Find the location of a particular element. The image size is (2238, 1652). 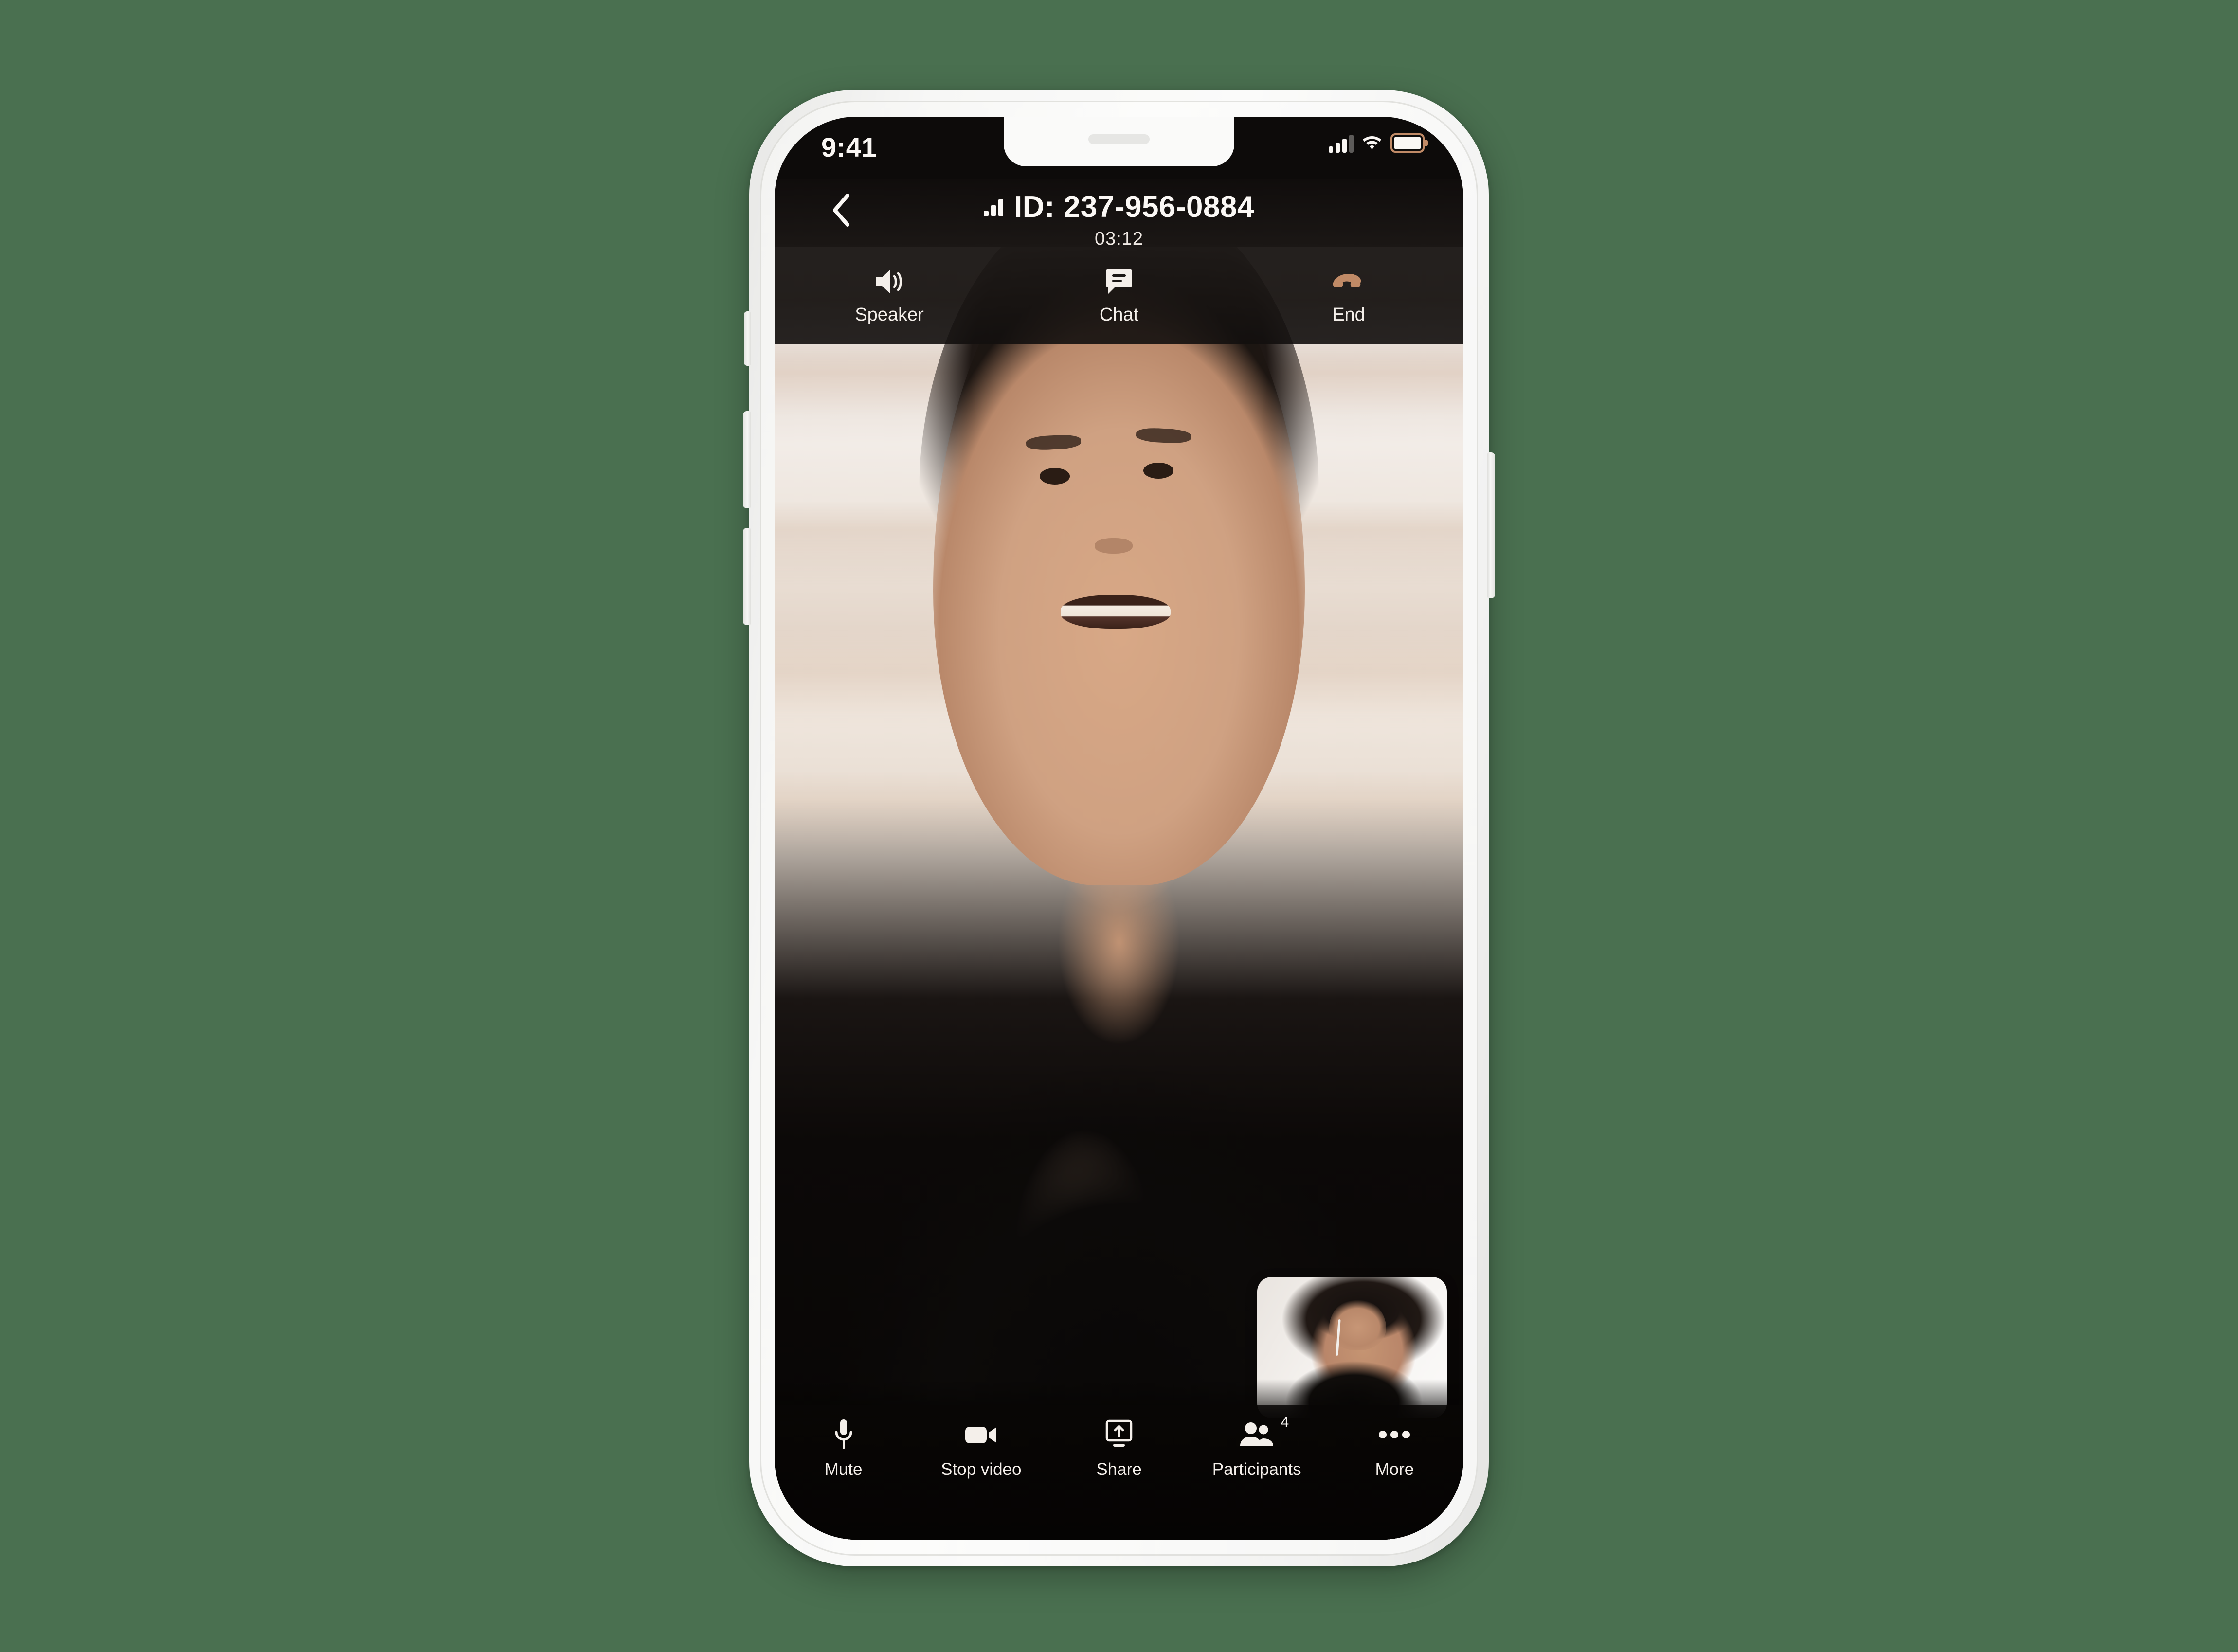

volume-down-button is located at coordinates (747, 576).